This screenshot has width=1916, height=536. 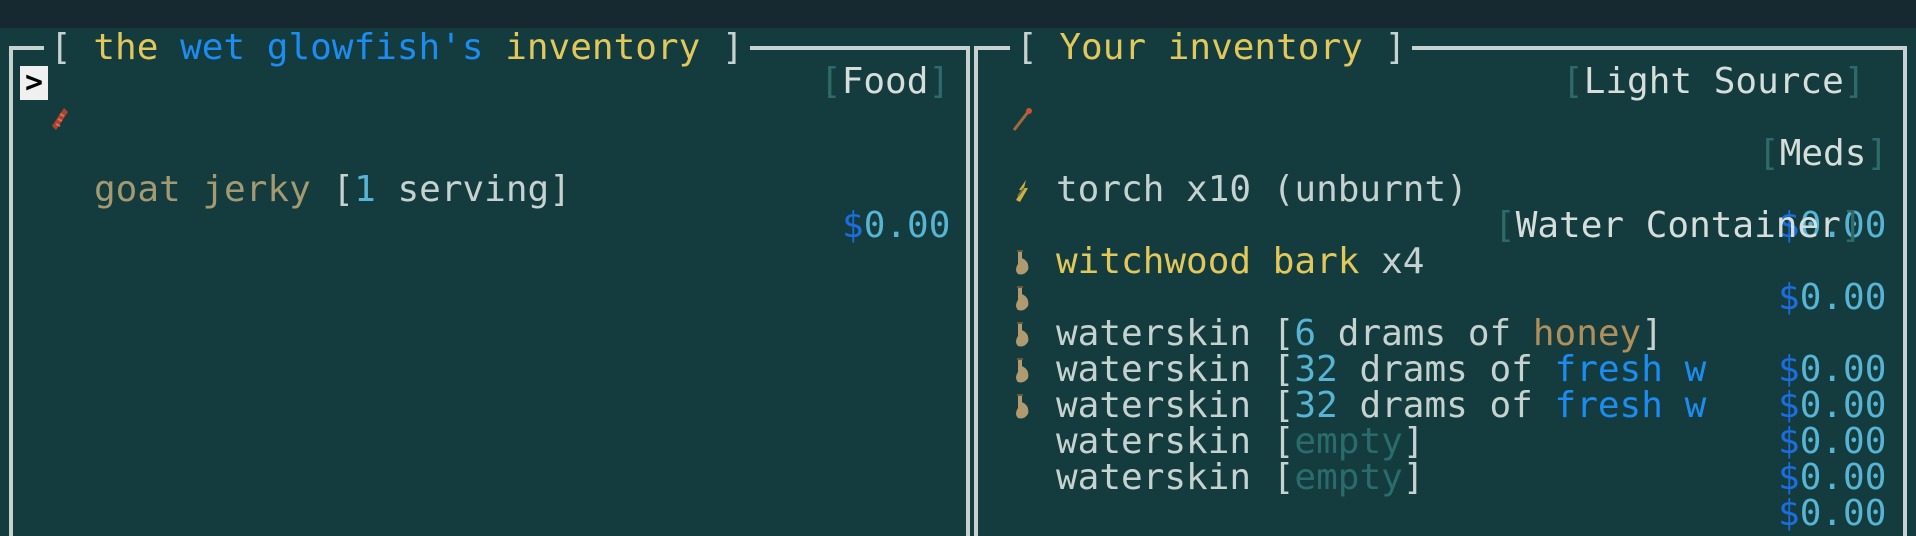 What do you see at coordinates (1211, 48) in the screenshot?
I see `player-inventory-title: [ Your inventory ]` at bounding box center [1211, 48].